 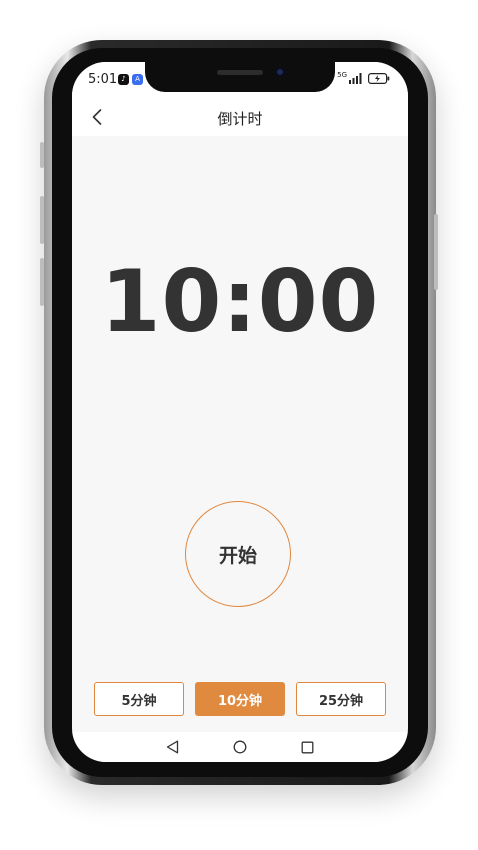 What do you see at coordinates (355, 78) in the screenshot?
I see `signal-icon` at bounding box center [355, 78].